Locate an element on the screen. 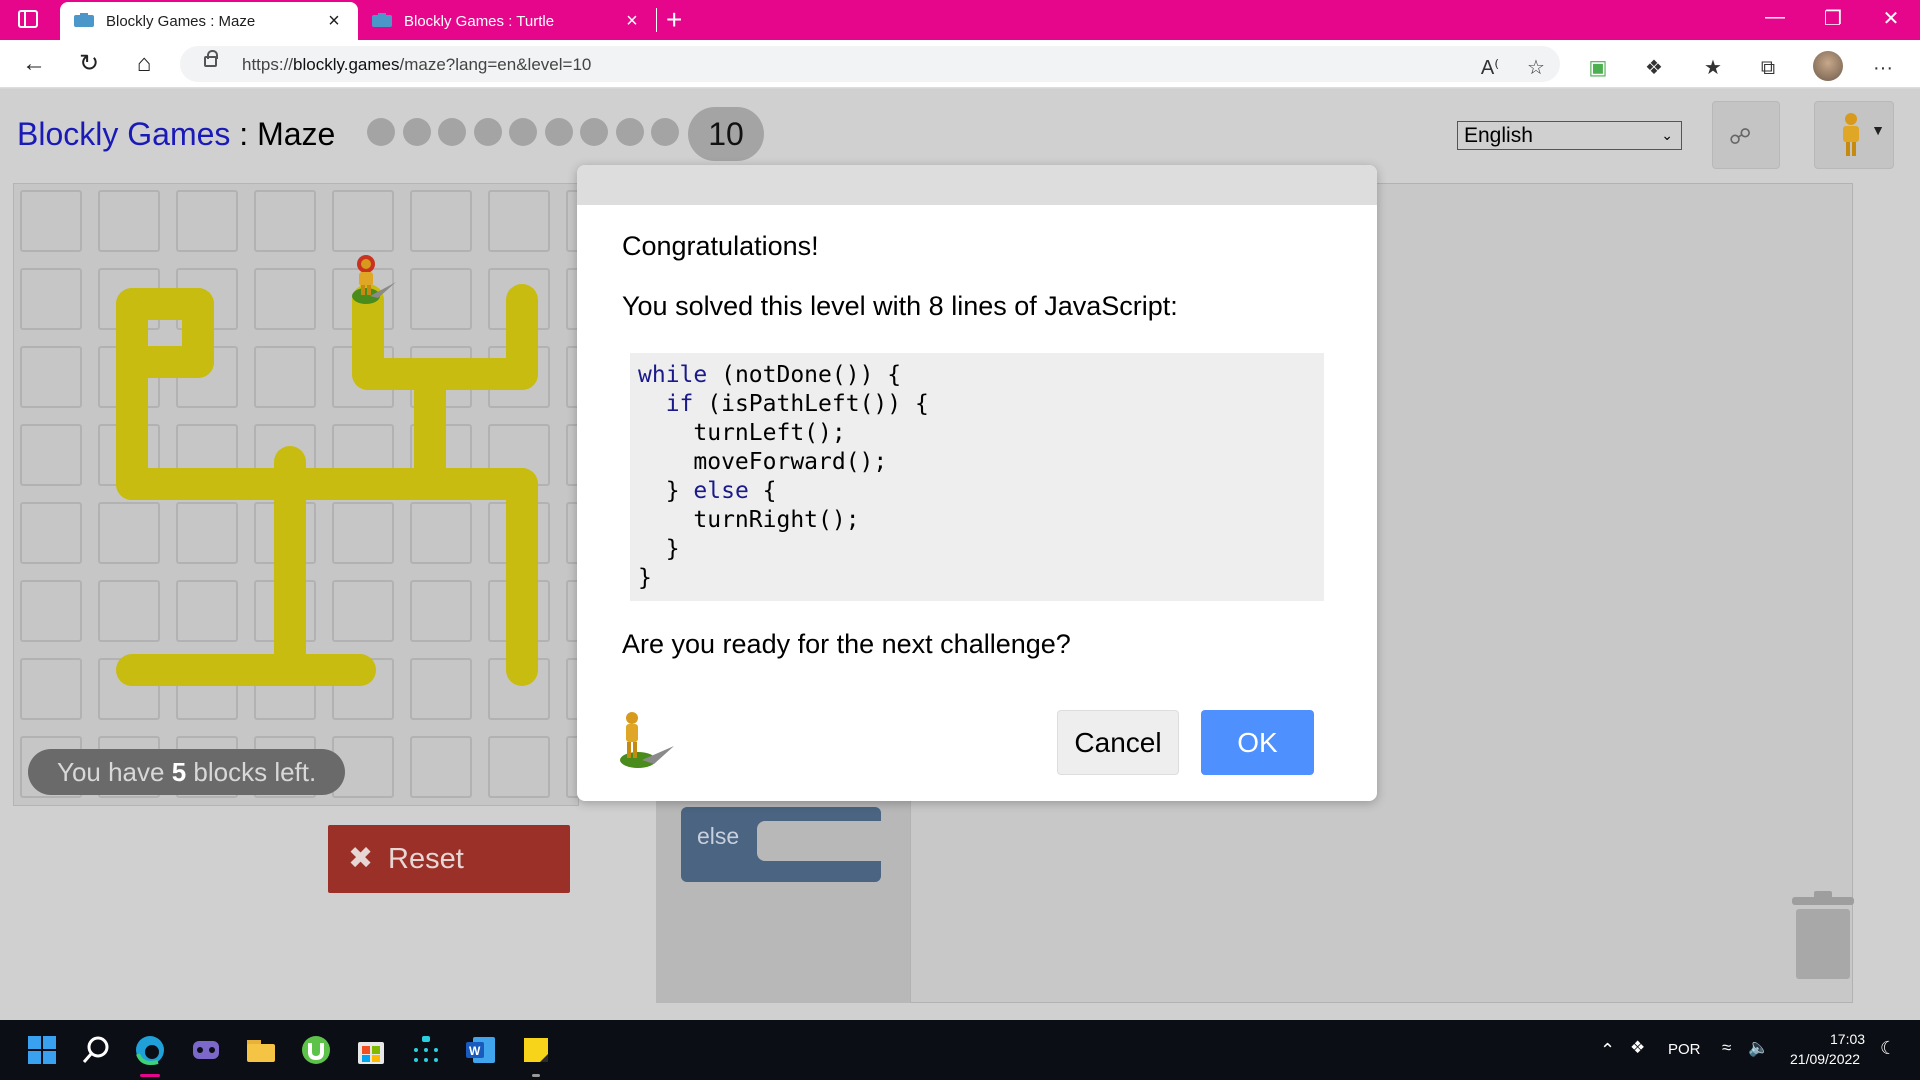 The image size is (1920, 1080). cancel-button: Cancel is located at coordinates (1118, 742).